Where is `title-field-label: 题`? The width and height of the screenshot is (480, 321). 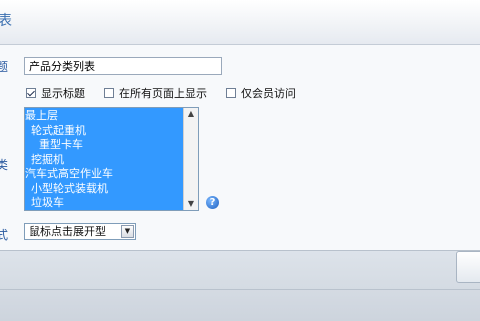 title-field-label: 题 is located at coordinates (4, 67).